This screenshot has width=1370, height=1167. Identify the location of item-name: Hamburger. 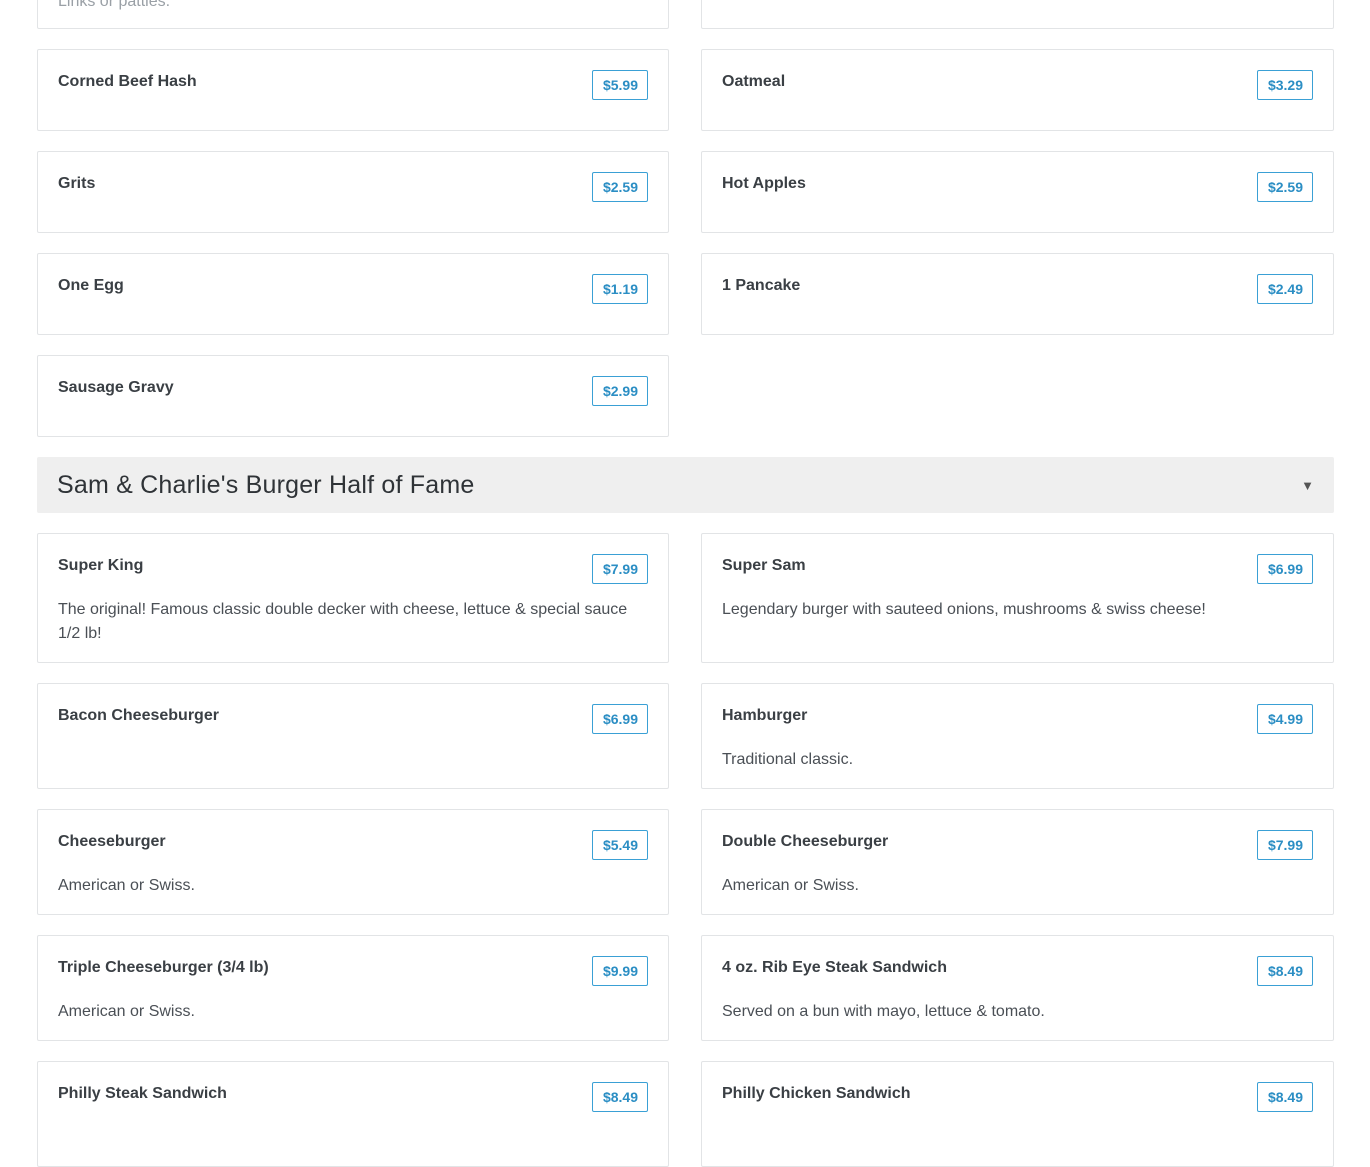
(765, 715).